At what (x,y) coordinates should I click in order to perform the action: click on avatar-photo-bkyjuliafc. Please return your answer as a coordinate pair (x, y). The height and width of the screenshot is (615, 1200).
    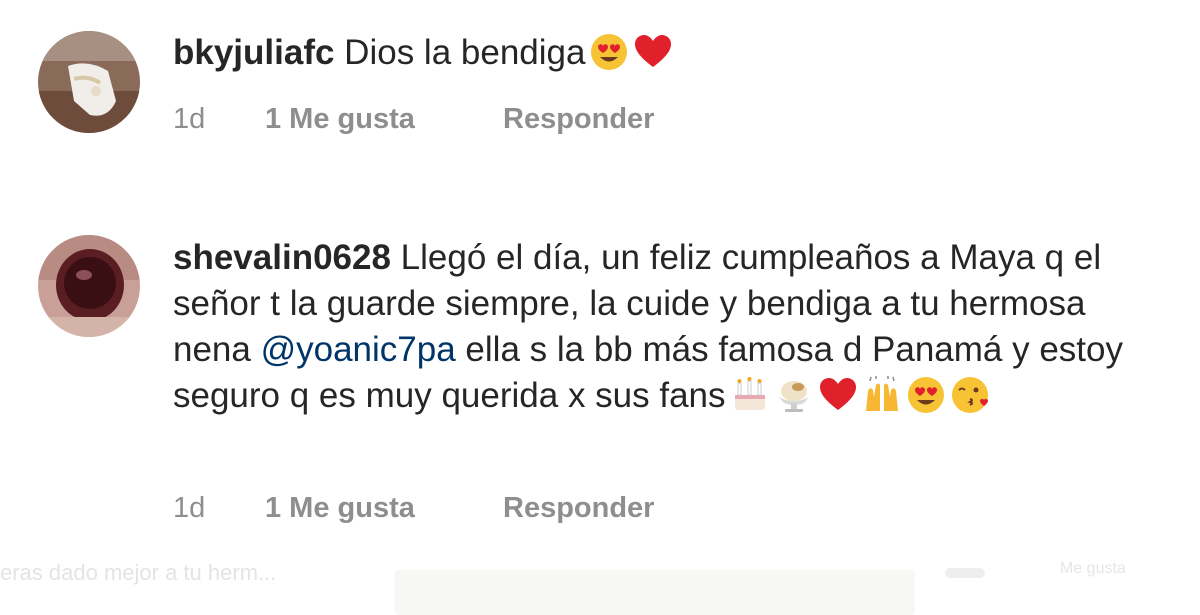
    Looking at the image, I should click on (89, 82).